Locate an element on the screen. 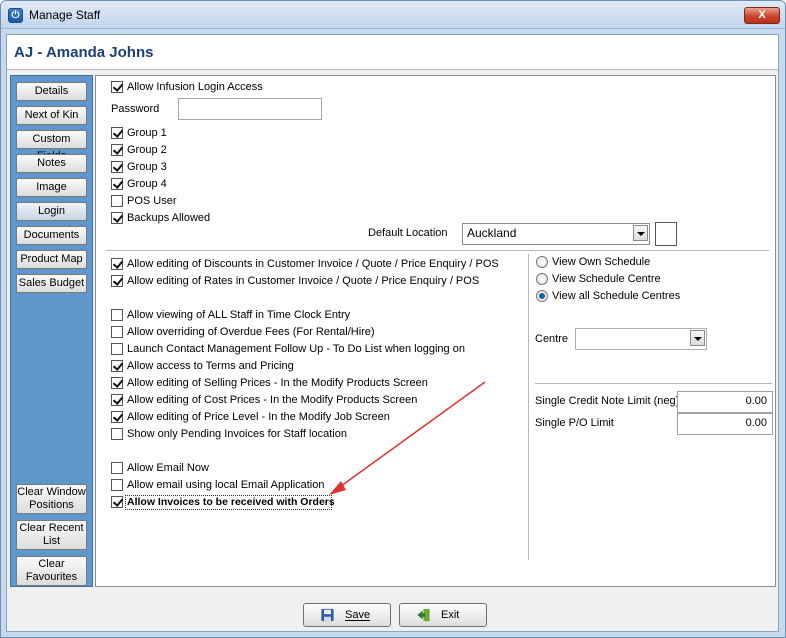 The height and width of the screenshot is (638, 786). backups-allowed-checkbox is located at coordinates (117, 218).